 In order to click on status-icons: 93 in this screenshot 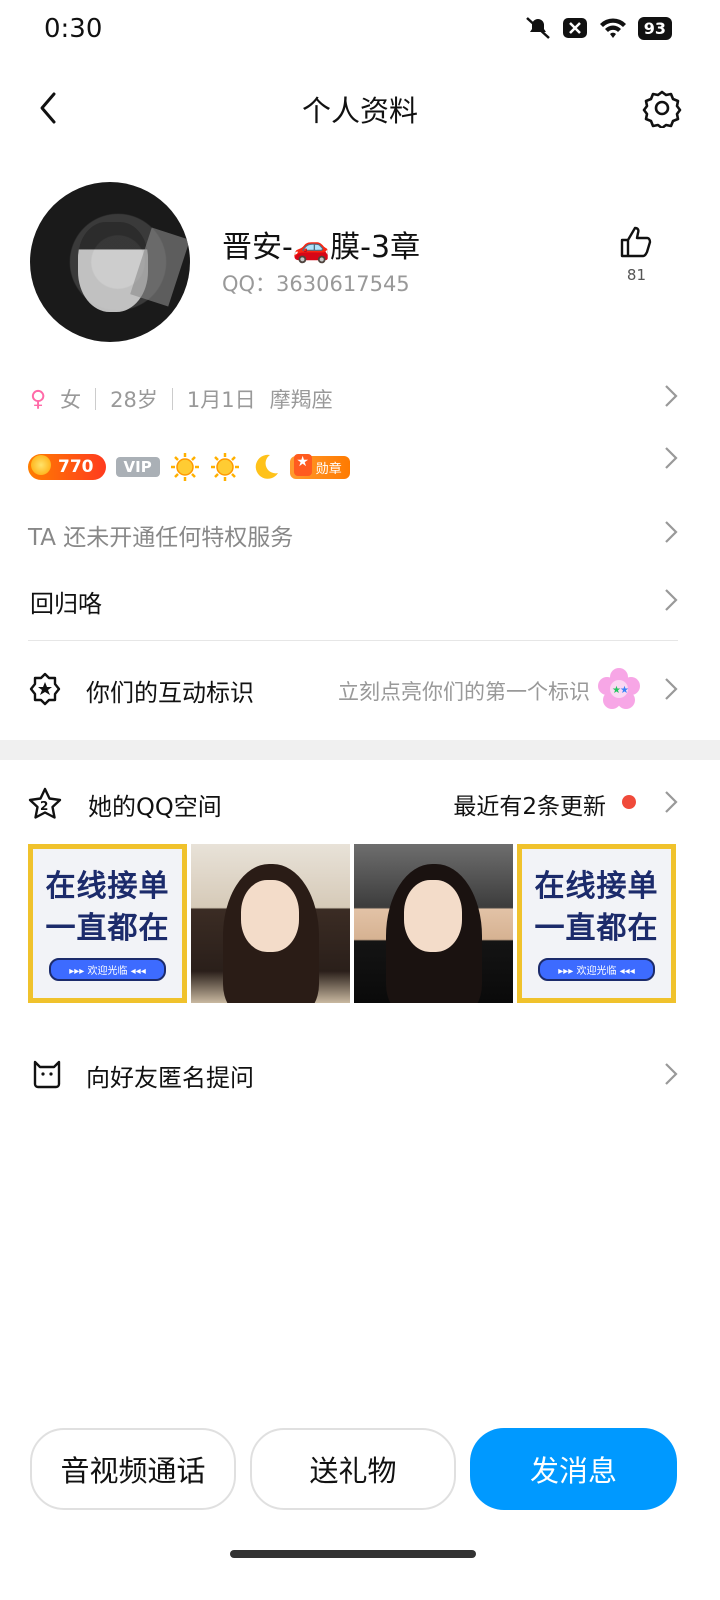, I will do `click(598, 28)`.